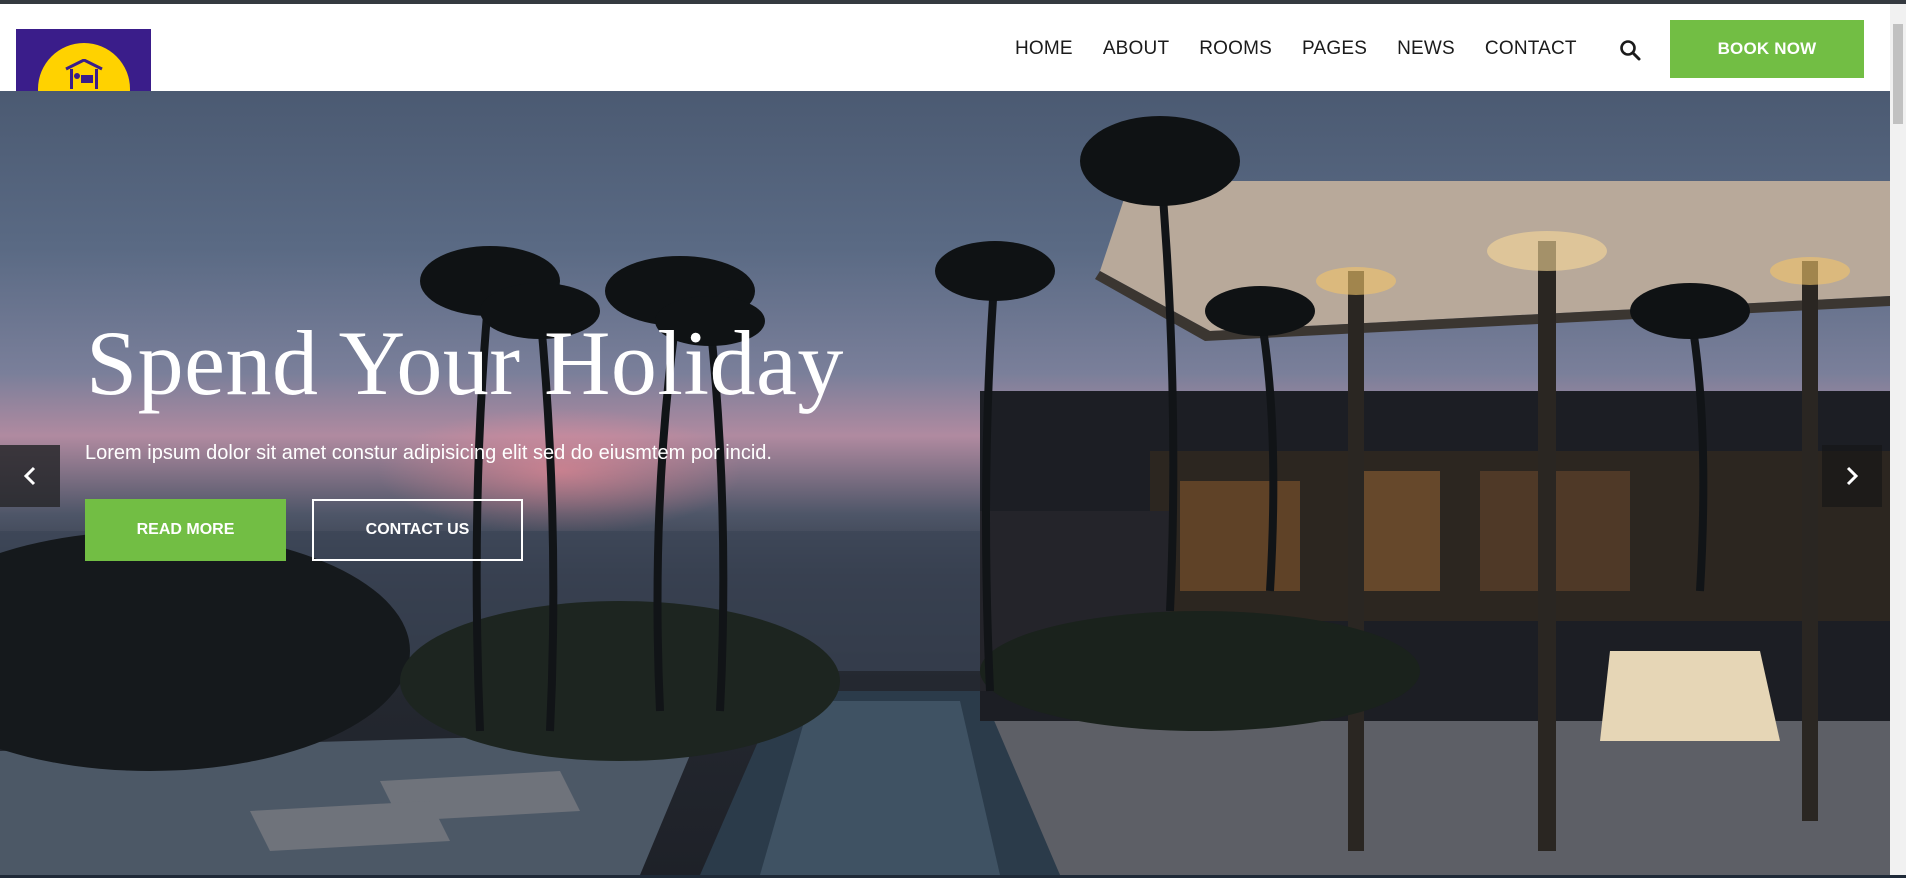 This screenshot has width=1906, height=878. Describe the element at coordinates (1136, 49) in the screenshot. I see `nav-about: ABOUT` at that location.